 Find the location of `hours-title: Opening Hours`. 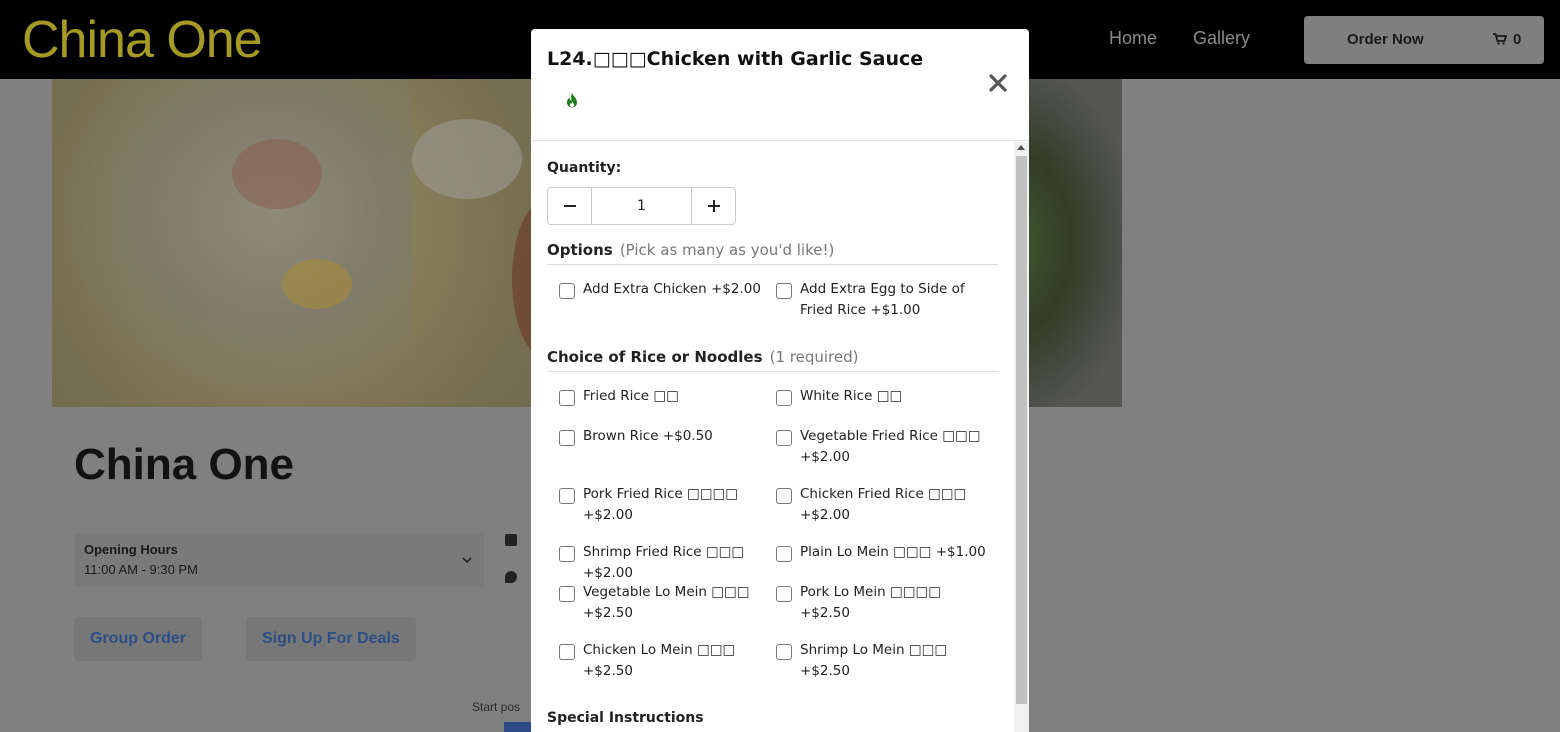

hours-title: Opening Hours is located at coordinates (131, 549).